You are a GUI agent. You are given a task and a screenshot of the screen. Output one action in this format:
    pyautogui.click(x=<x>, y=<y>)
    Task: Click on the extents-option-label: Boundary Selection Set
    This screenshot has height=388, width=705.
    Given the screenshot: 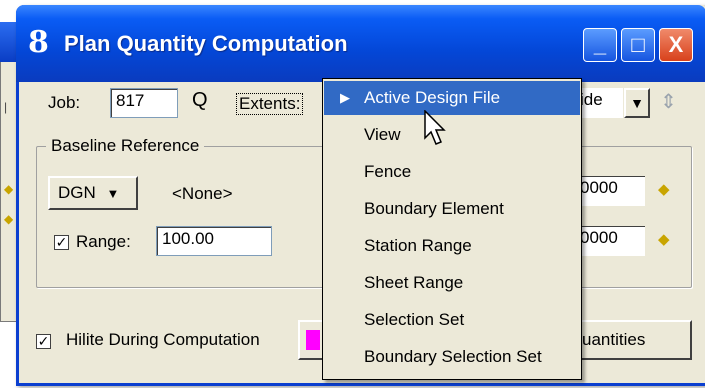 What is the action you would take?
    pyautogui.click(x=453, y=356)
    